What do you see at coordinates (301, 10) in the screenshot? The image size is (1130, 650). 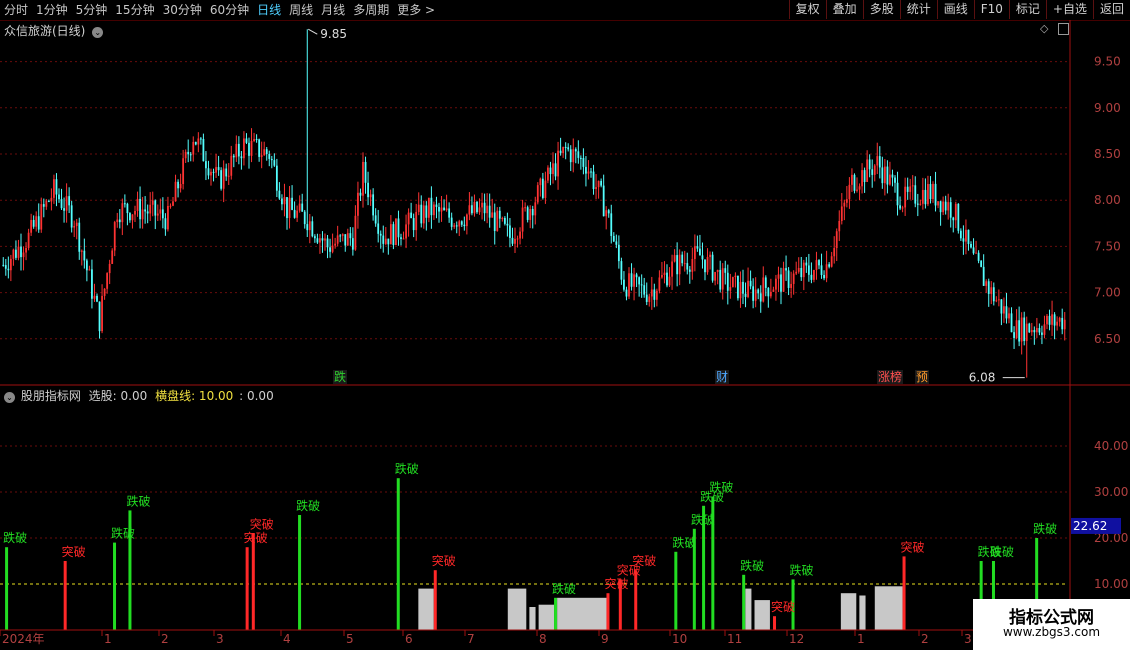 I see `period-tab-7: 周线` at bounding box center [301, 10].